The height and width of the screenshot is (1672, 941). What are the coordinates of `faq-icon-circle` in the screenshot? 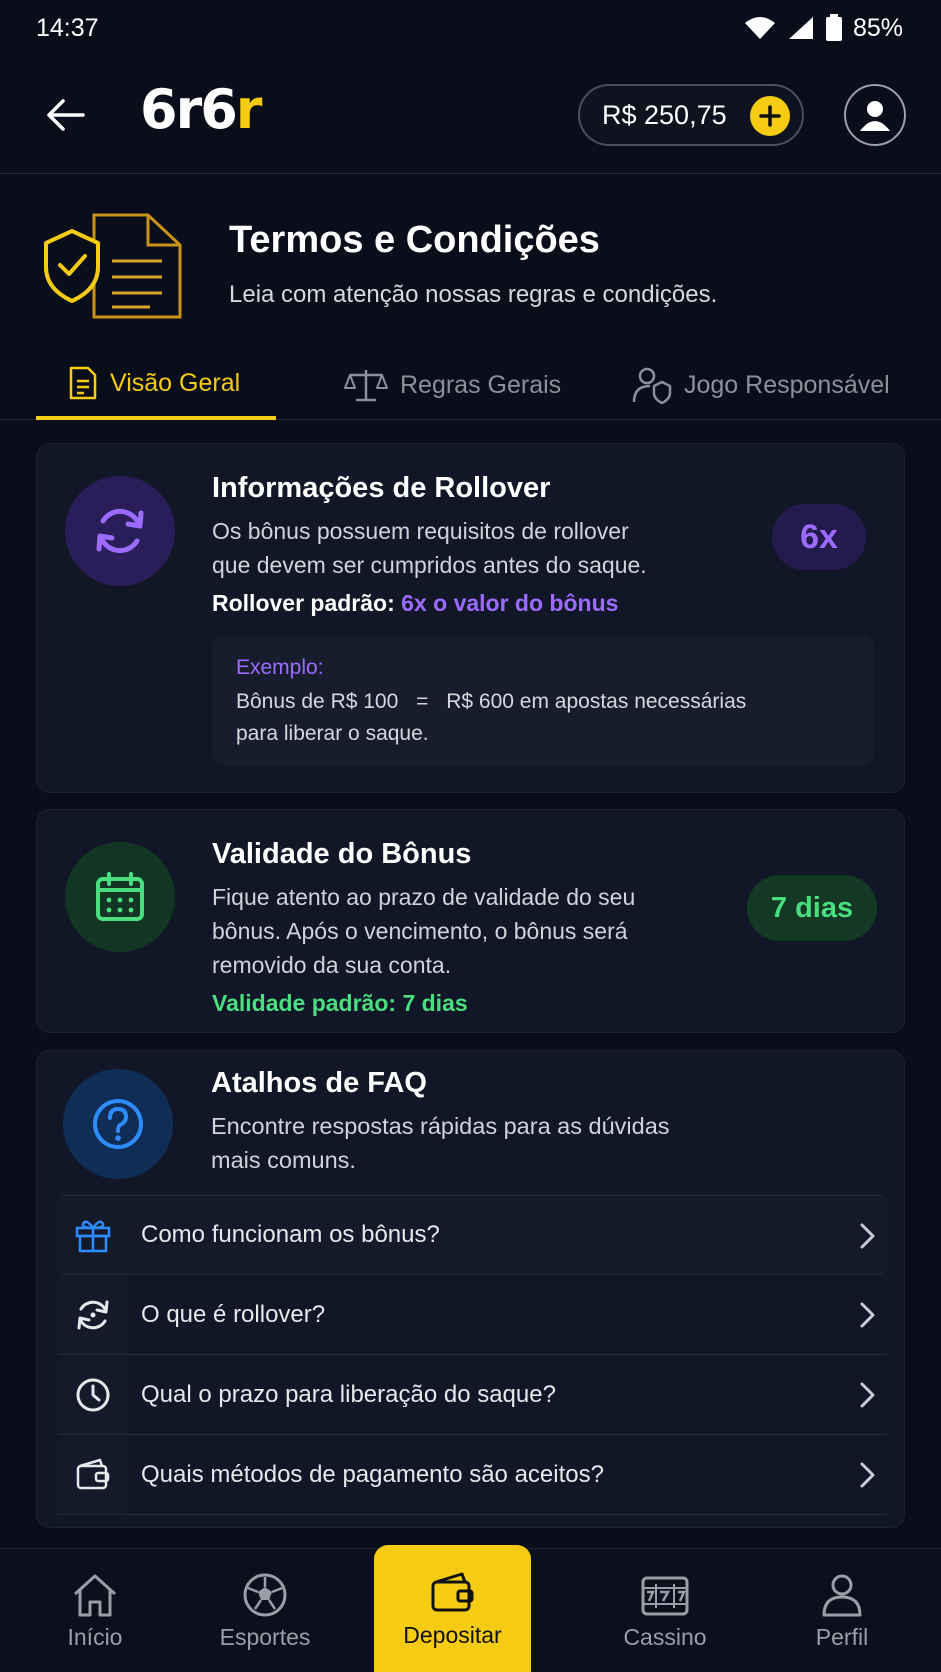 It's located at (118, 1124).